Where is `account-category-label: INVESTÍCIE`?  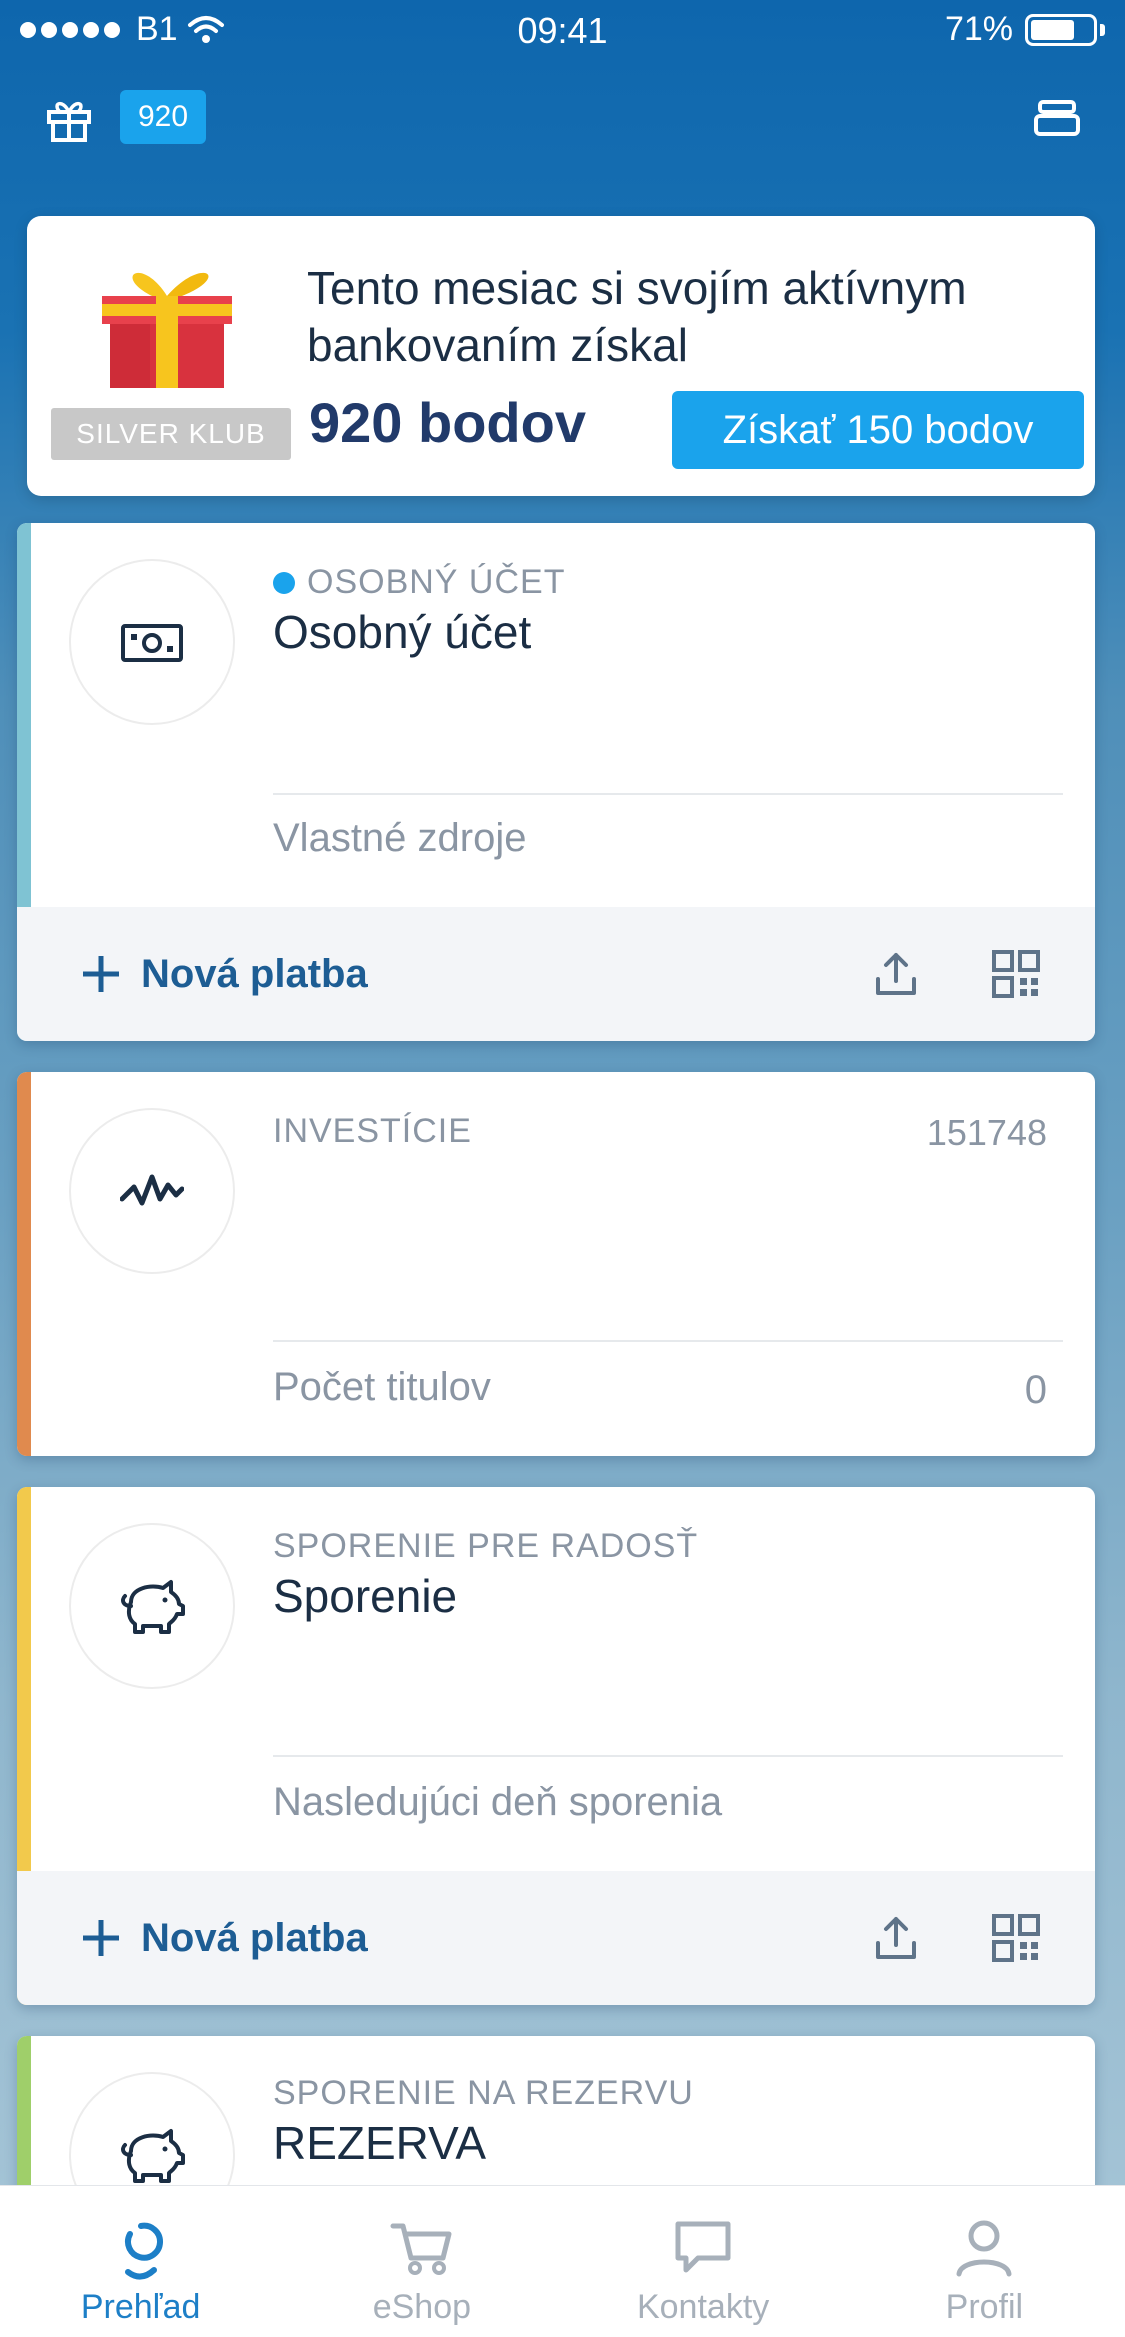
account-category-label: INVESTÍCIE is located at coordinates (372, 1131).